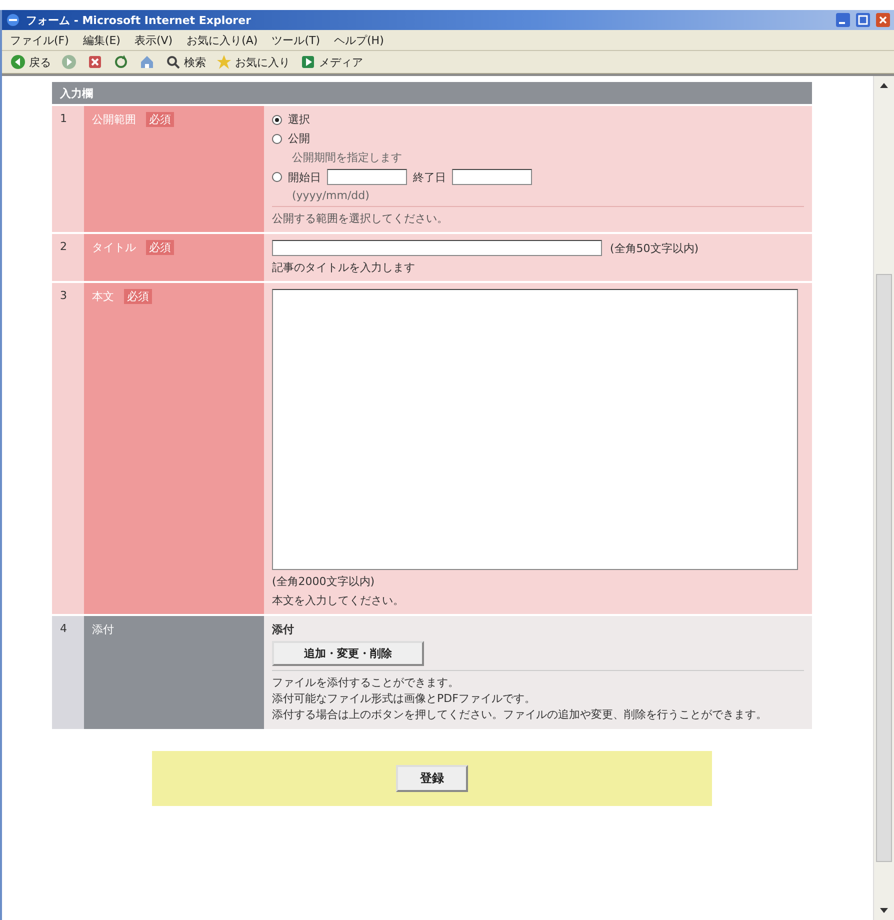 This screenshot has height=920, width=894. Describe the element at coordinates (883, 498) in the screenshot. I see `vertical-scrollbar` at that location.